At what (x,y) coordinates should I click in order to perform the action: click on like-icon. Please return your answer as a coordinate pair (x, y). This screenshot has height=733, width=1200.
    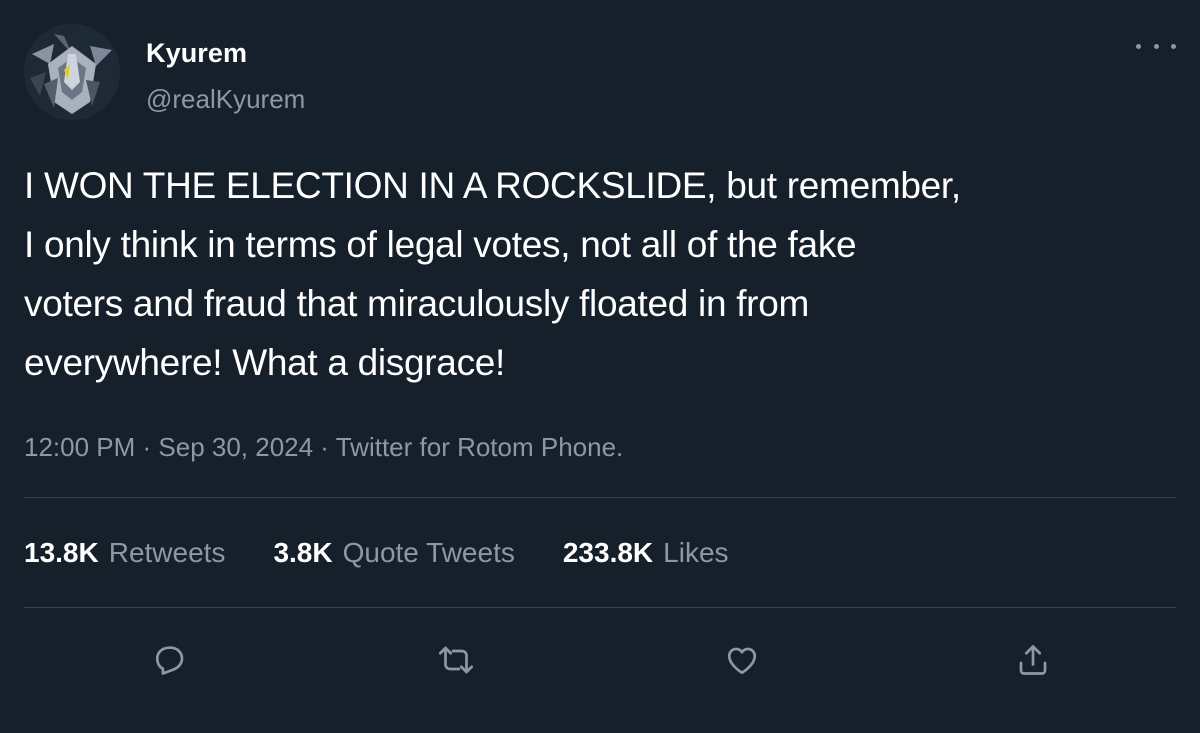
    Looking at the image, I should click on (742, 661).